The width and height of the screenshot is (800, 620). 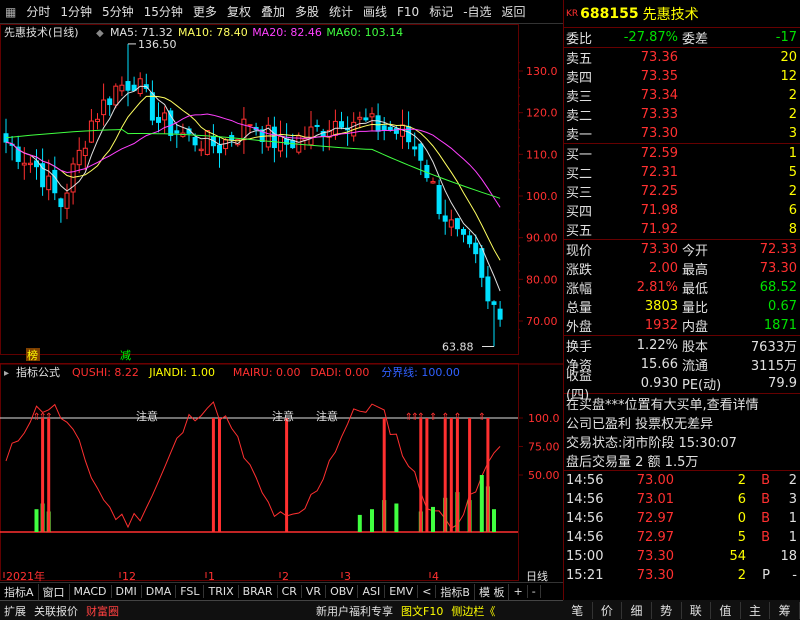 What do you see at coordinates (354, 611) in the screenshot?
I see `status-mid-0: 新用户福利专享` at bounding box center [354, 611].